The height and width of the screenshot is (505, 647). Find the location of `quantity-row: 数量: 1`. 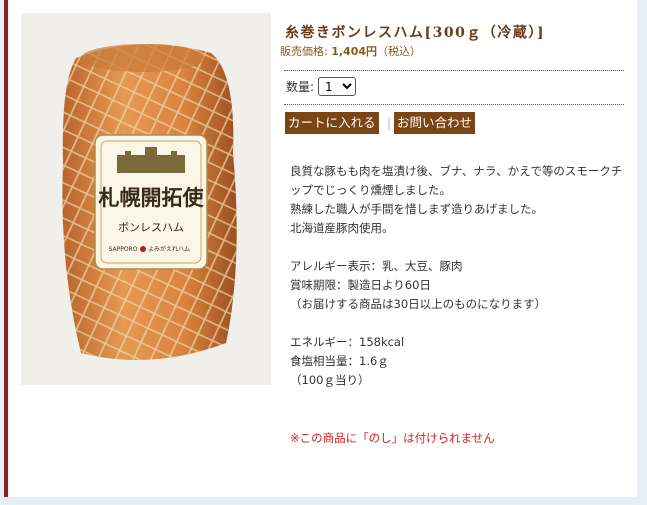

quantity-row: 数量: 1 is located at coordinates (321, 86).